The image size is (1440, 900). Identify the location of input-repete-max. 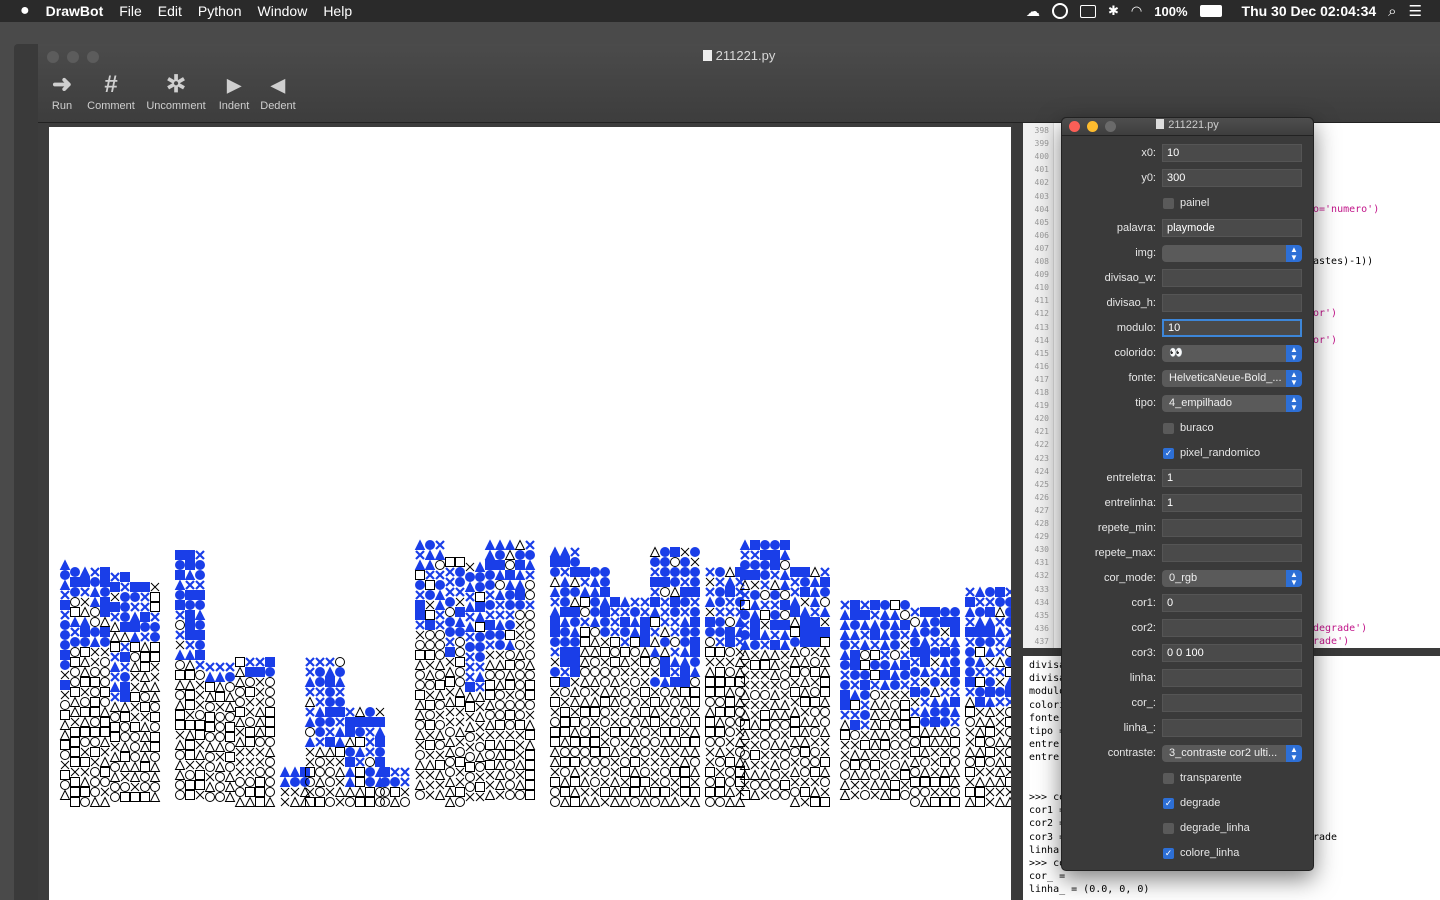
(1232, 553).